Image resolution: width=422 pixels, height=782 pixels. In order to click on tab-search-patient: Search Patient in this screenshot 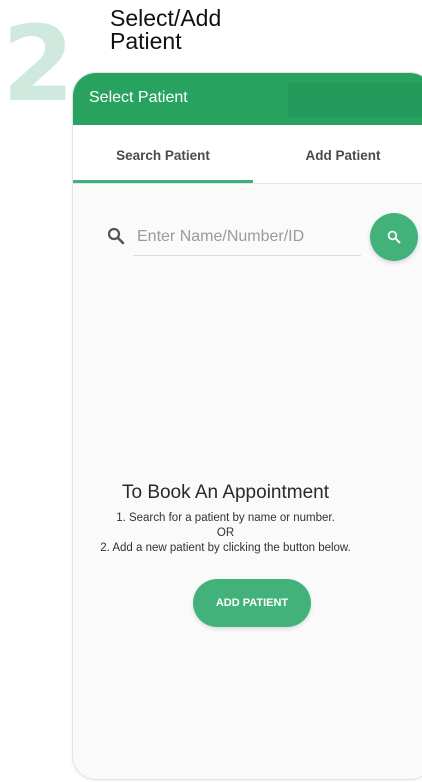, I will do `click(163, 154)`.